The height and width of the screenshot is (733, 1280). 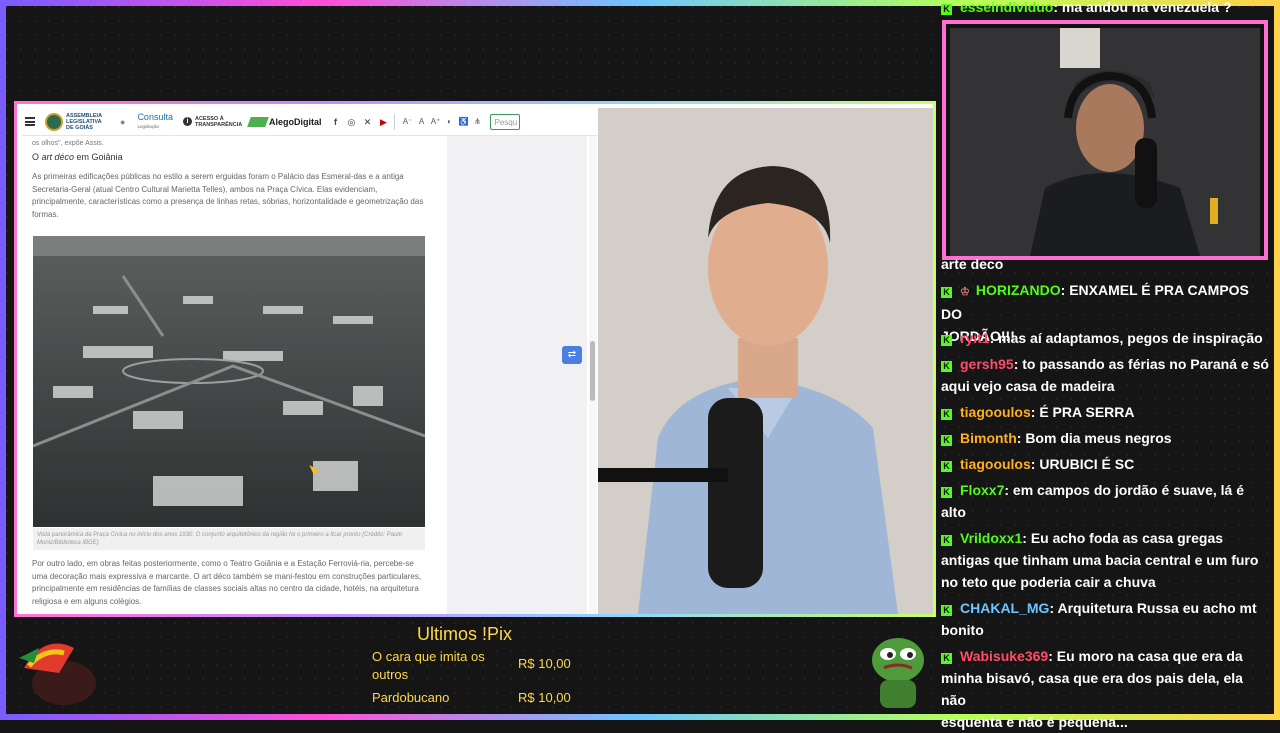 What do you see at coordinates (122, 122) in the screenshot?
I see `settings-icon: ●` at bounding box center [122, 122].